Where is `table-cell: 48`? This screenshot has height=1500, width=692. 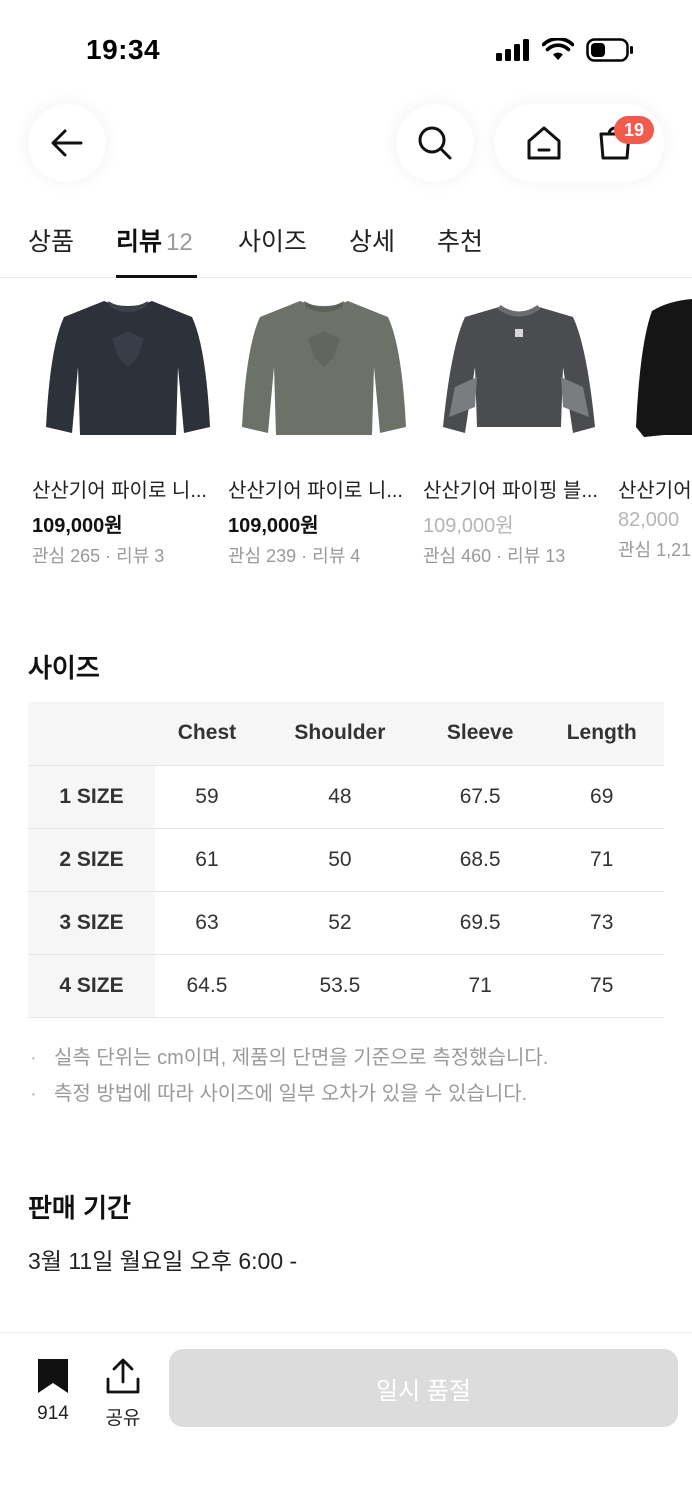 table-cell: 48 is located at coordinates (339, 797).